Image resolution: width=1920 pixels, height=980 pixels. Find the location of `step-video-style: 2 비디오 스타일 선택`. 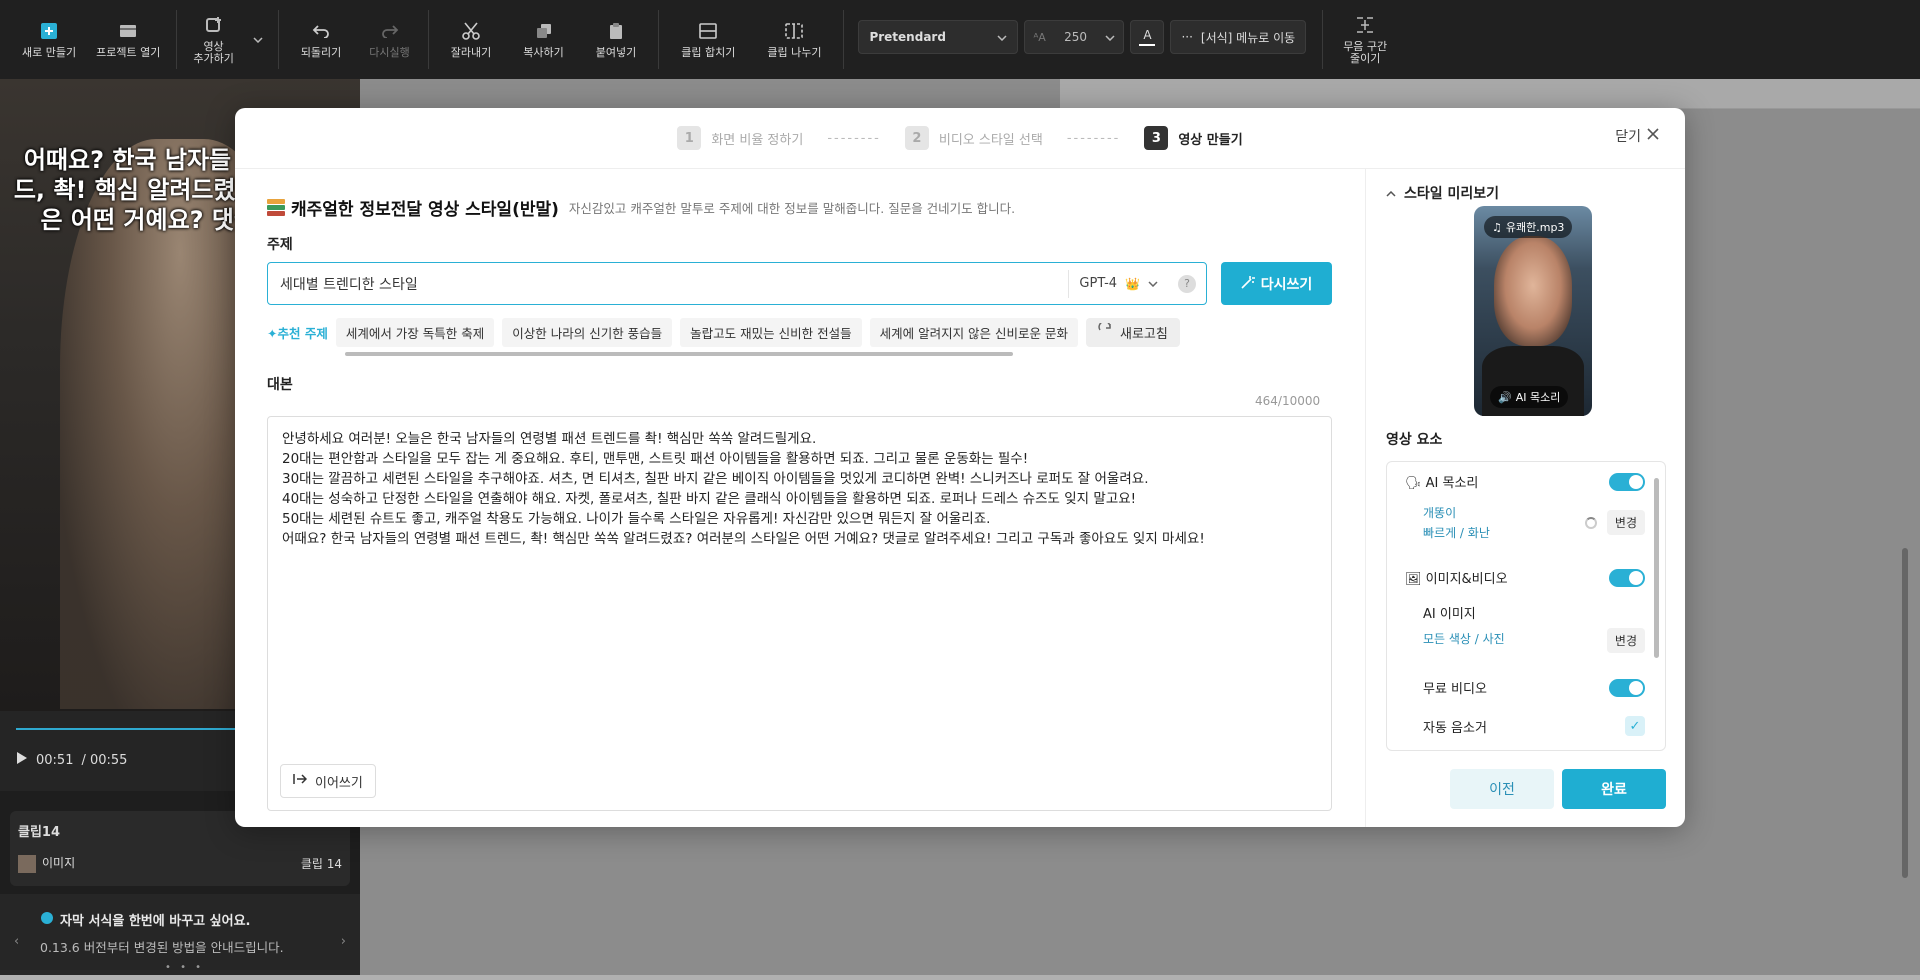

step-video-style: 2 비디오 스타일 선택 is located at coordinates (973, 138).